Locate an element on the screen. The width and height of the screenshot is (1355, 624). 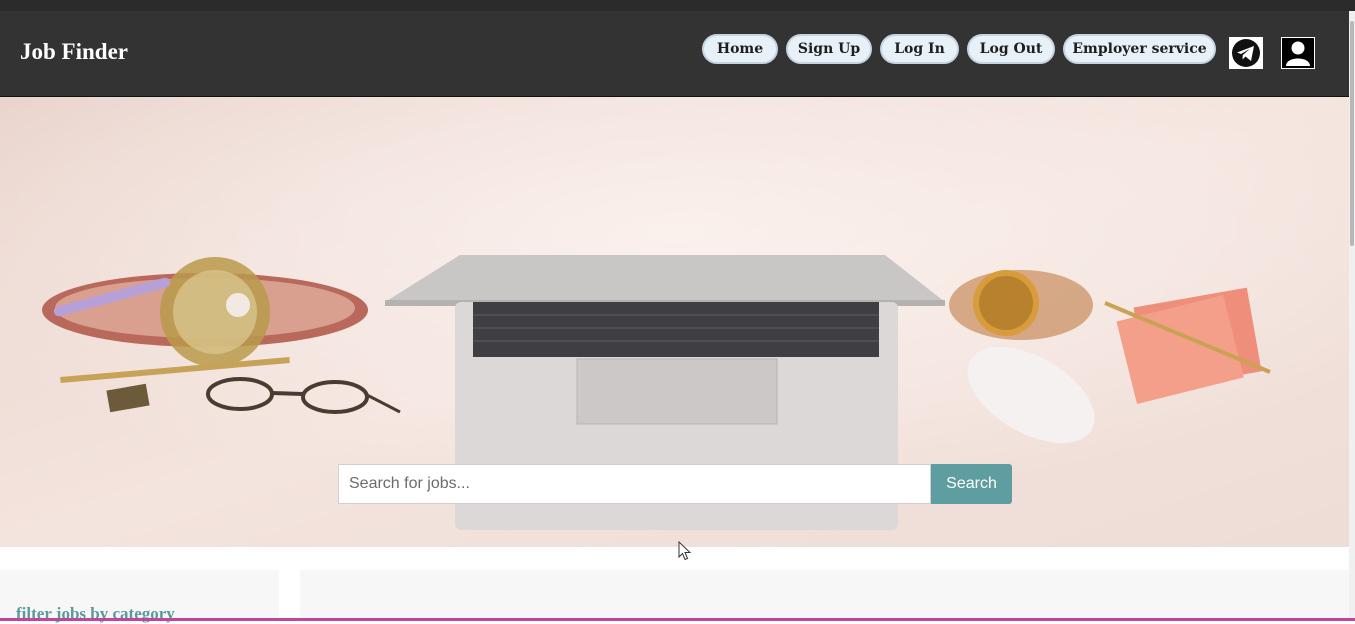
nav-logout-button: Log Out is located at coordinates (1011, 49).